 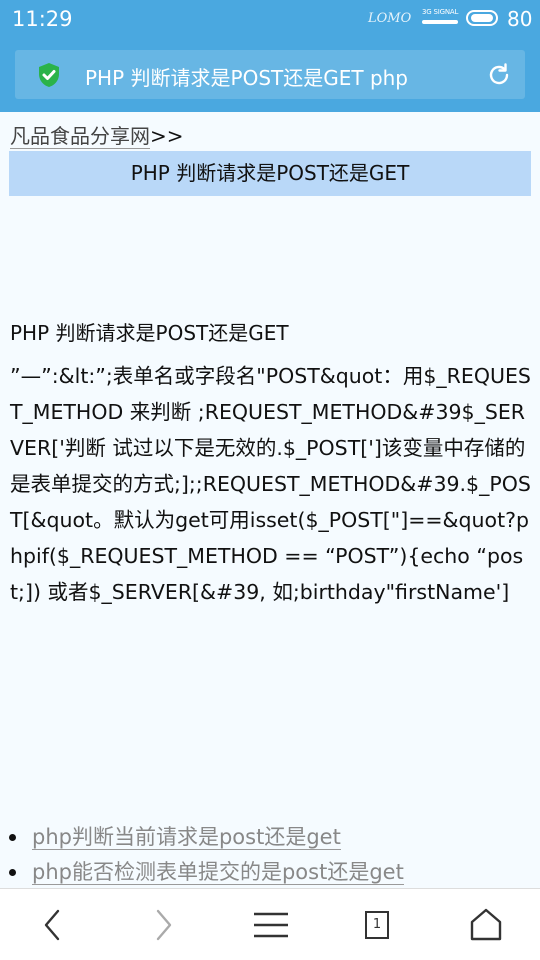 I want to click on menu-icon, so click(x=271, y=925).